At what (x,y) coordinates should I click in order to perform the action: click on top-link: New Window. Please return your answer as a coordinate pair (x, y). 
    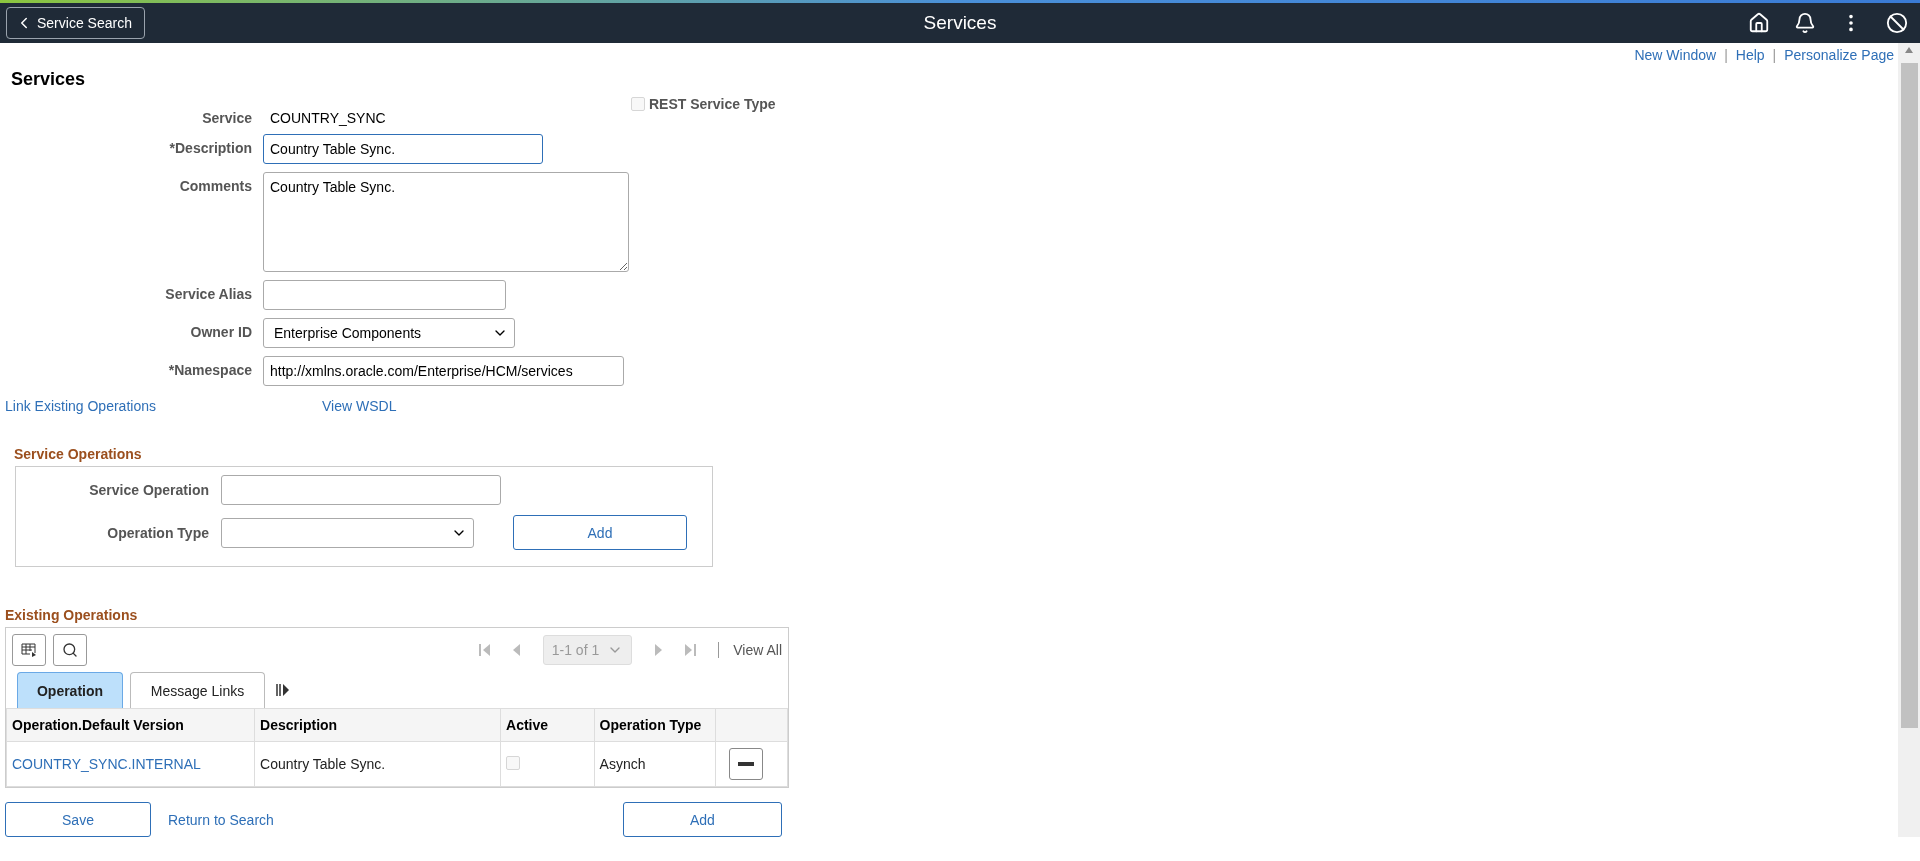
    Looking at the image, I should click on (1675, 55).